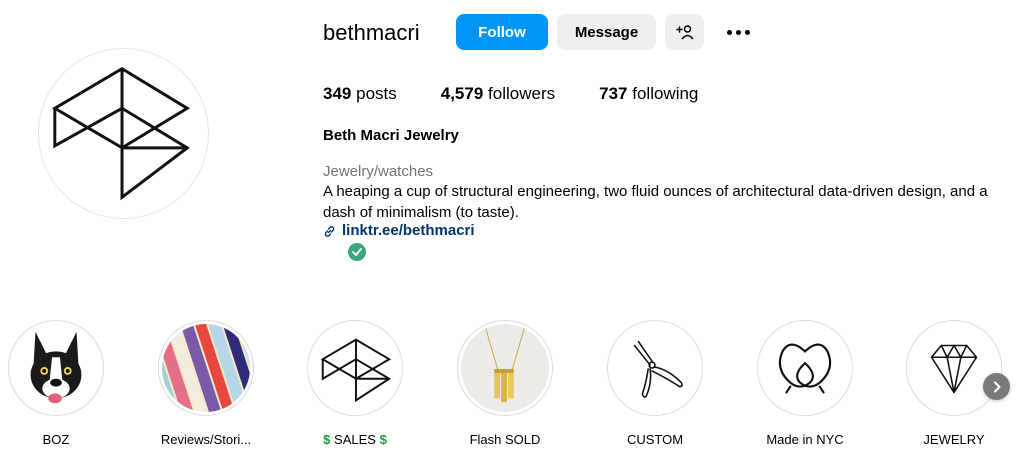 Image resolution: width=1024 pixels, height=453 pixels. I want to click on verified-check-icon, so click(357, 252).